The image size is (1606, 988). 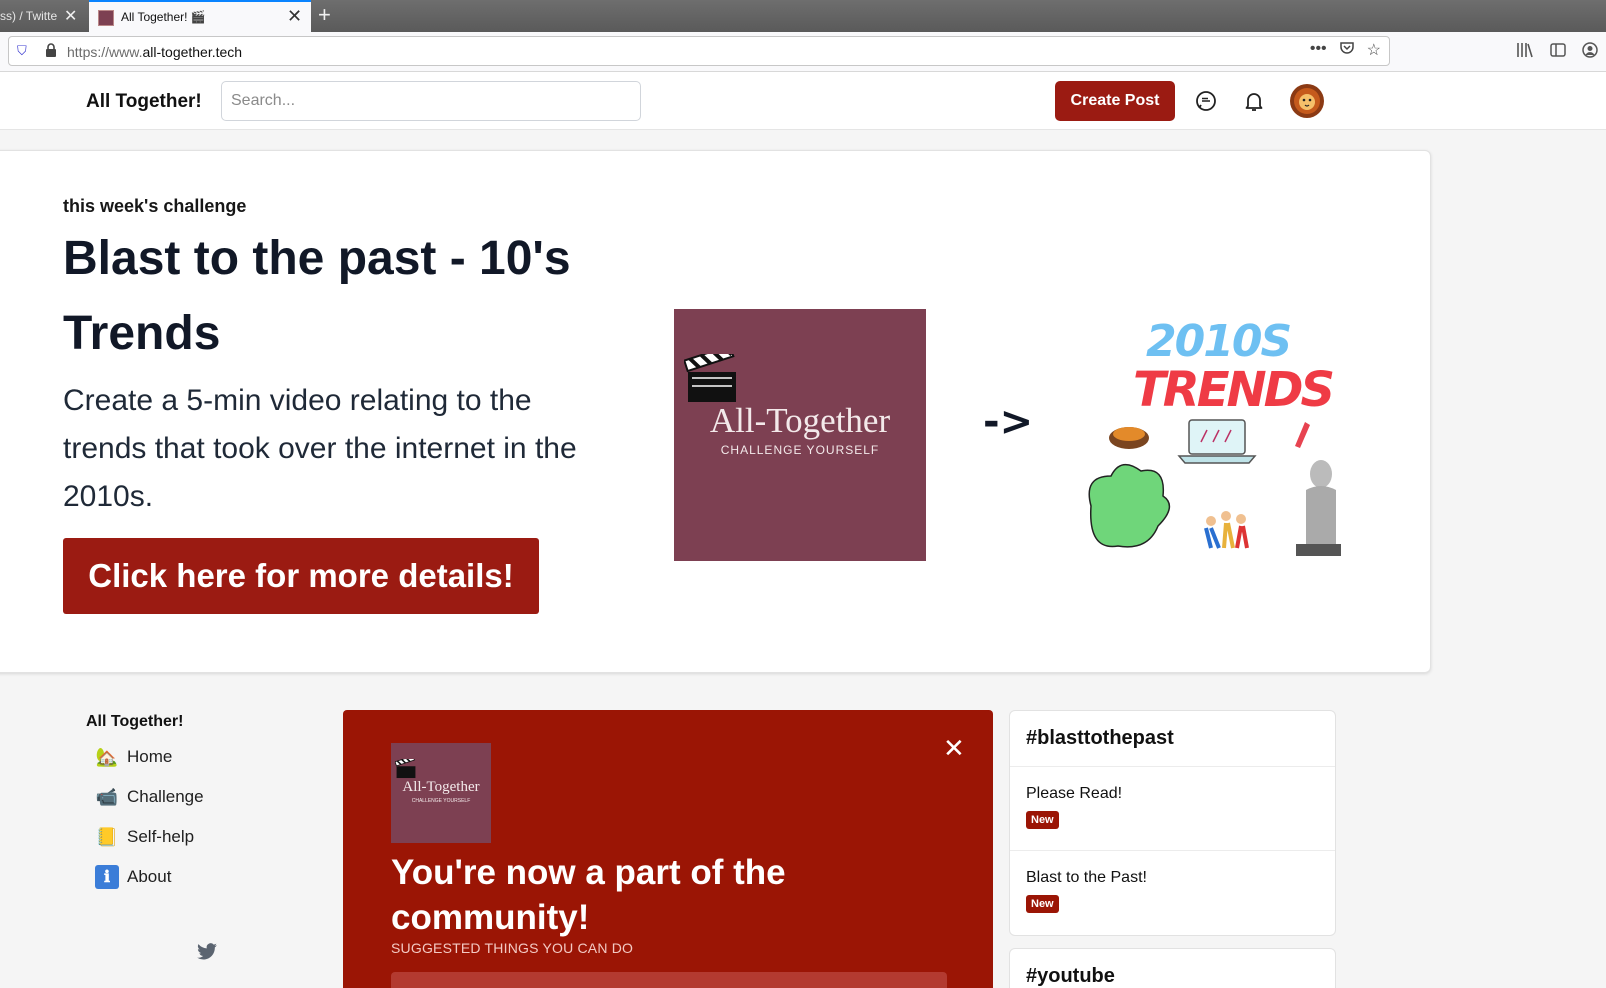 I want to click on challenge-eyebrow: this week's challenge, so click(x=155, y=206).